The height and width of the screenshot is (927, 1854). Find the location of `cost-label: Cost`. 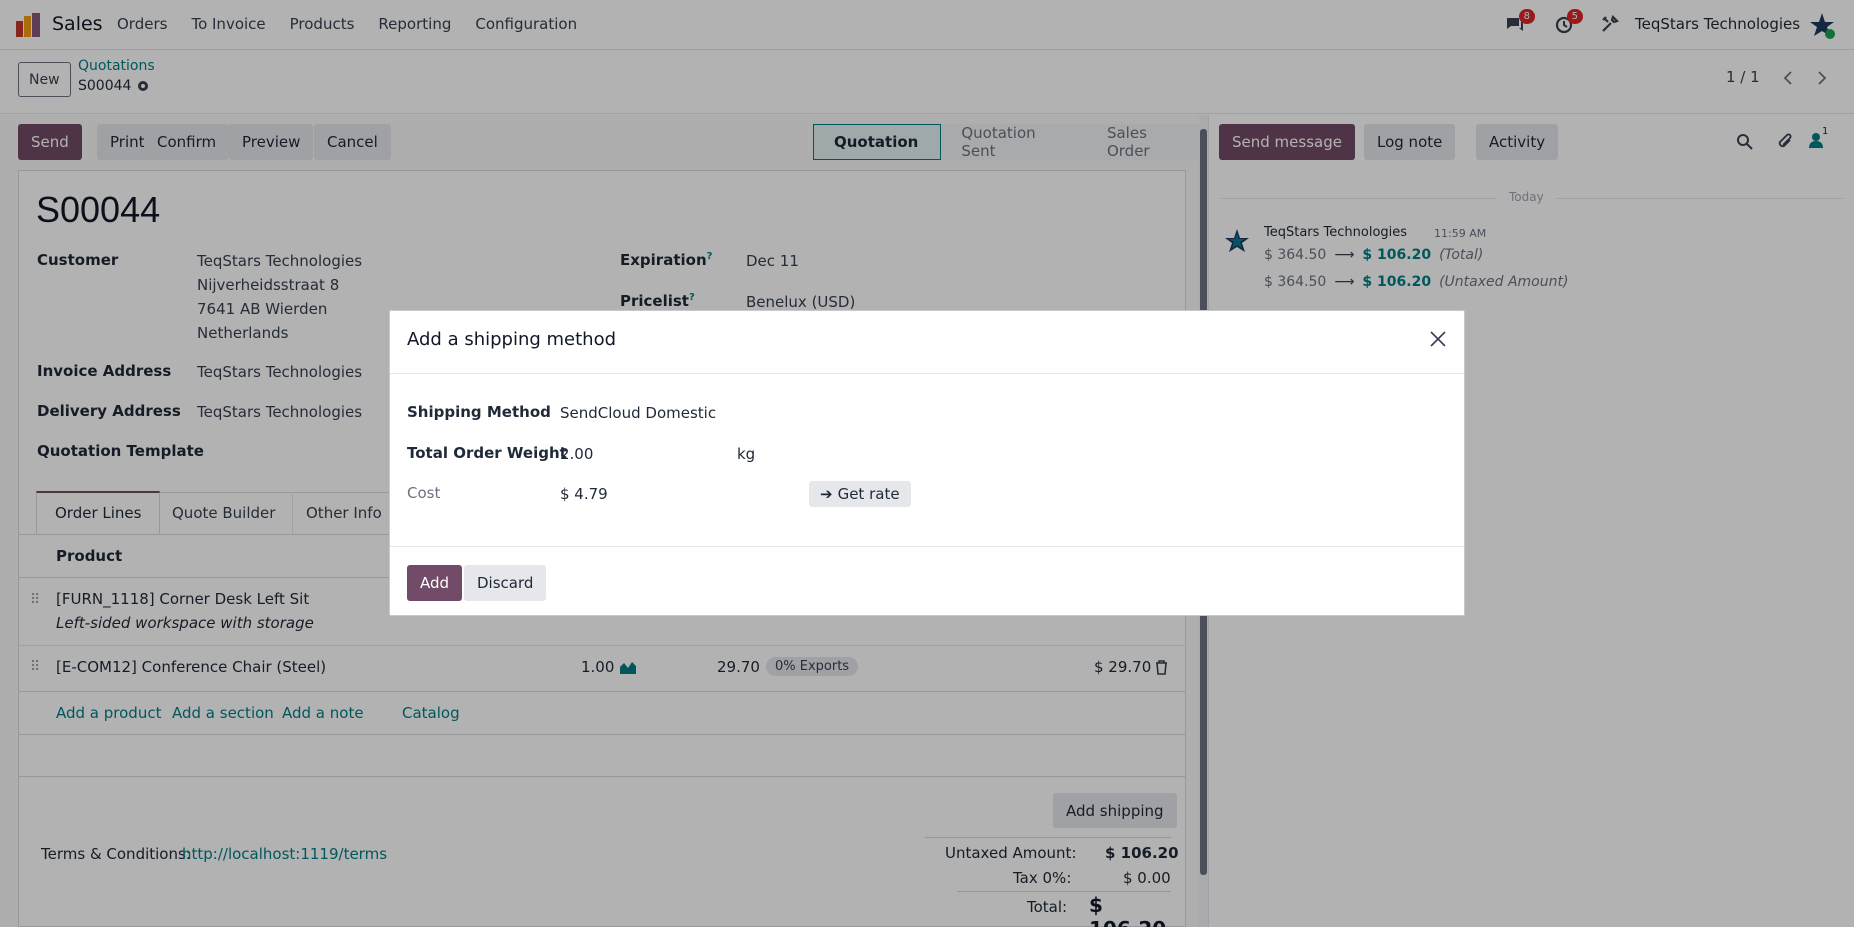

cost-label: Cost is located at coordinates (424, 493).